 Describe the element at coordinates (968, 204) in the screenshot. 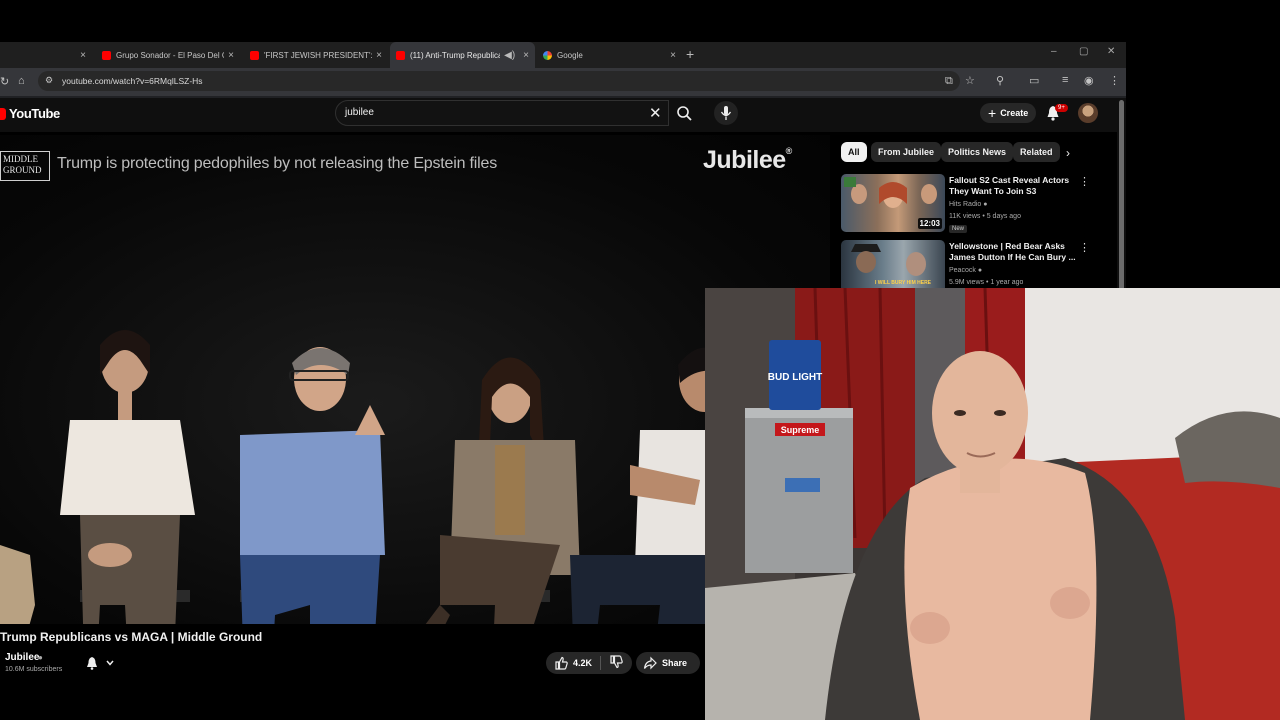

I see `recommendation-channel: Hits Radio ●` at that location.